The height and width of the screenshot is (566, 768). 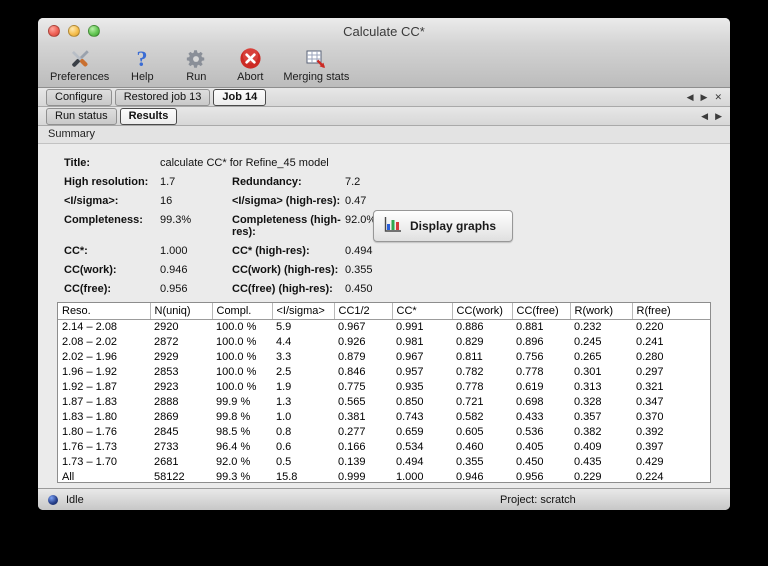 I want to click on cell-reso: 1.73 – 1.70, so click(x=90, y=461).